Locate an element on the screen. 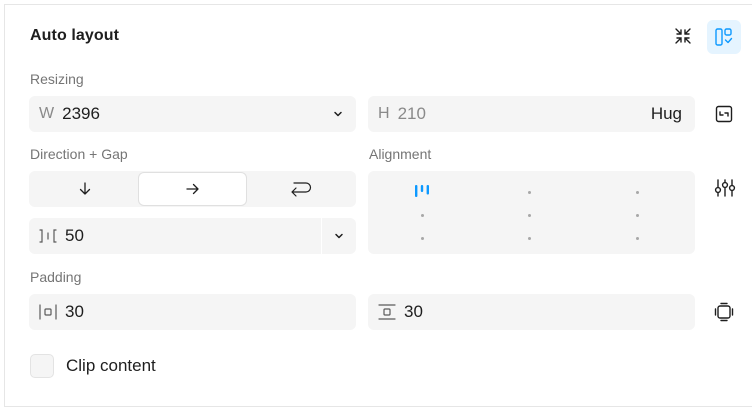 This screenshot has width=752, height=411. gap-field: 50 is located at coordinates (192, 236).